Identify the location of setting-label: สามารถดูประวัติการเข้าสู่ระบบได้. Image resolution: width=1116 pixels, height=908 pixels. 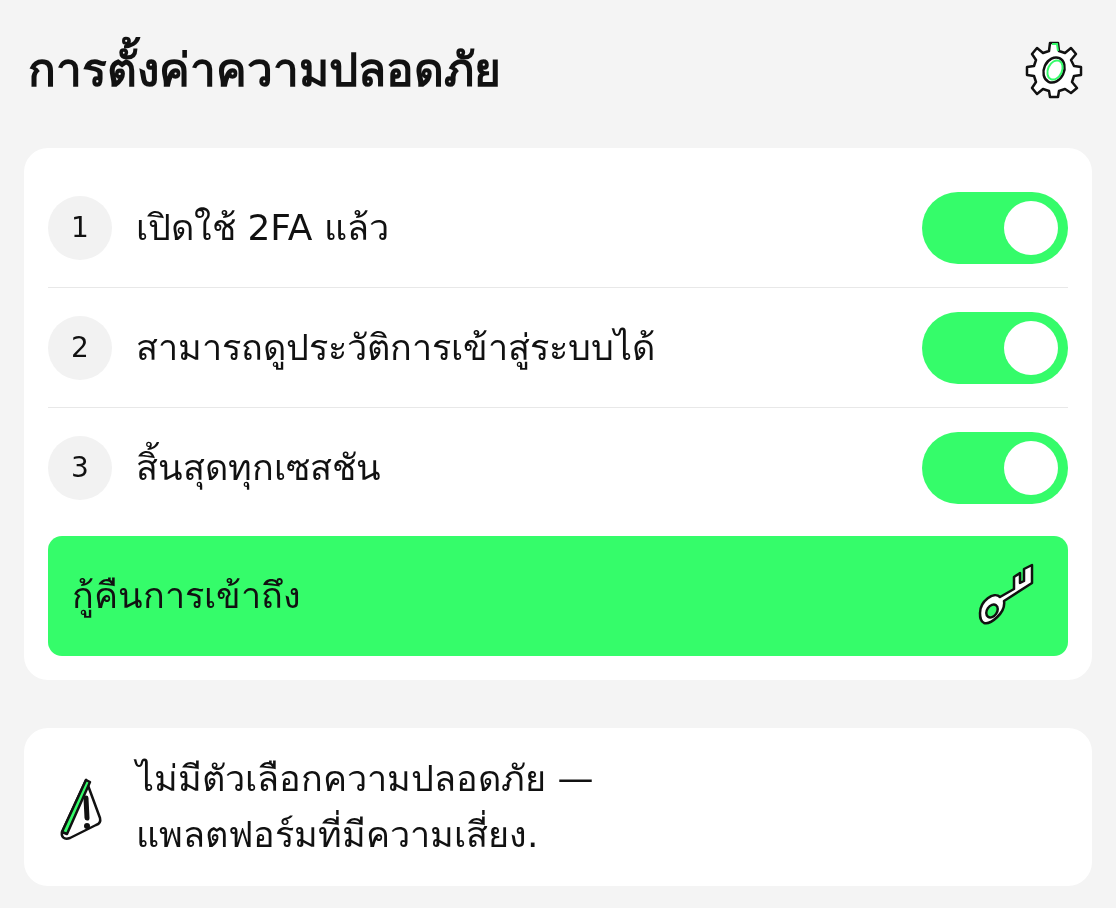
(396, 348).